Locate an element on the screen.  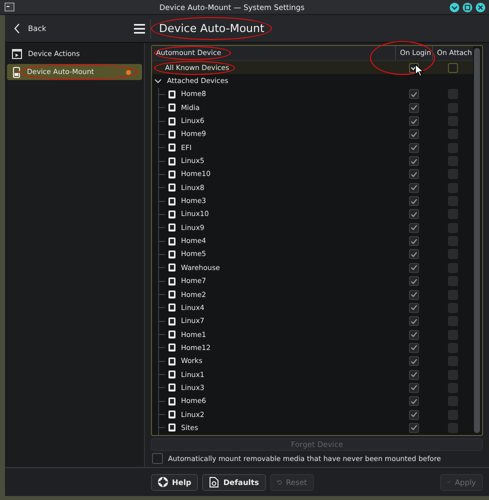
document-icon is located at coordinates (214, 482).